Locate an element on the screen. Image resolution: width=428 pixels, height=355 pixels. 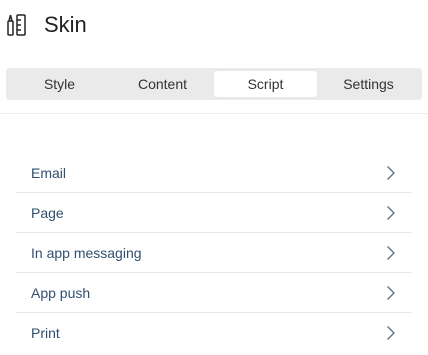
tab-settings: Settings is located at coordinates (368, 84).